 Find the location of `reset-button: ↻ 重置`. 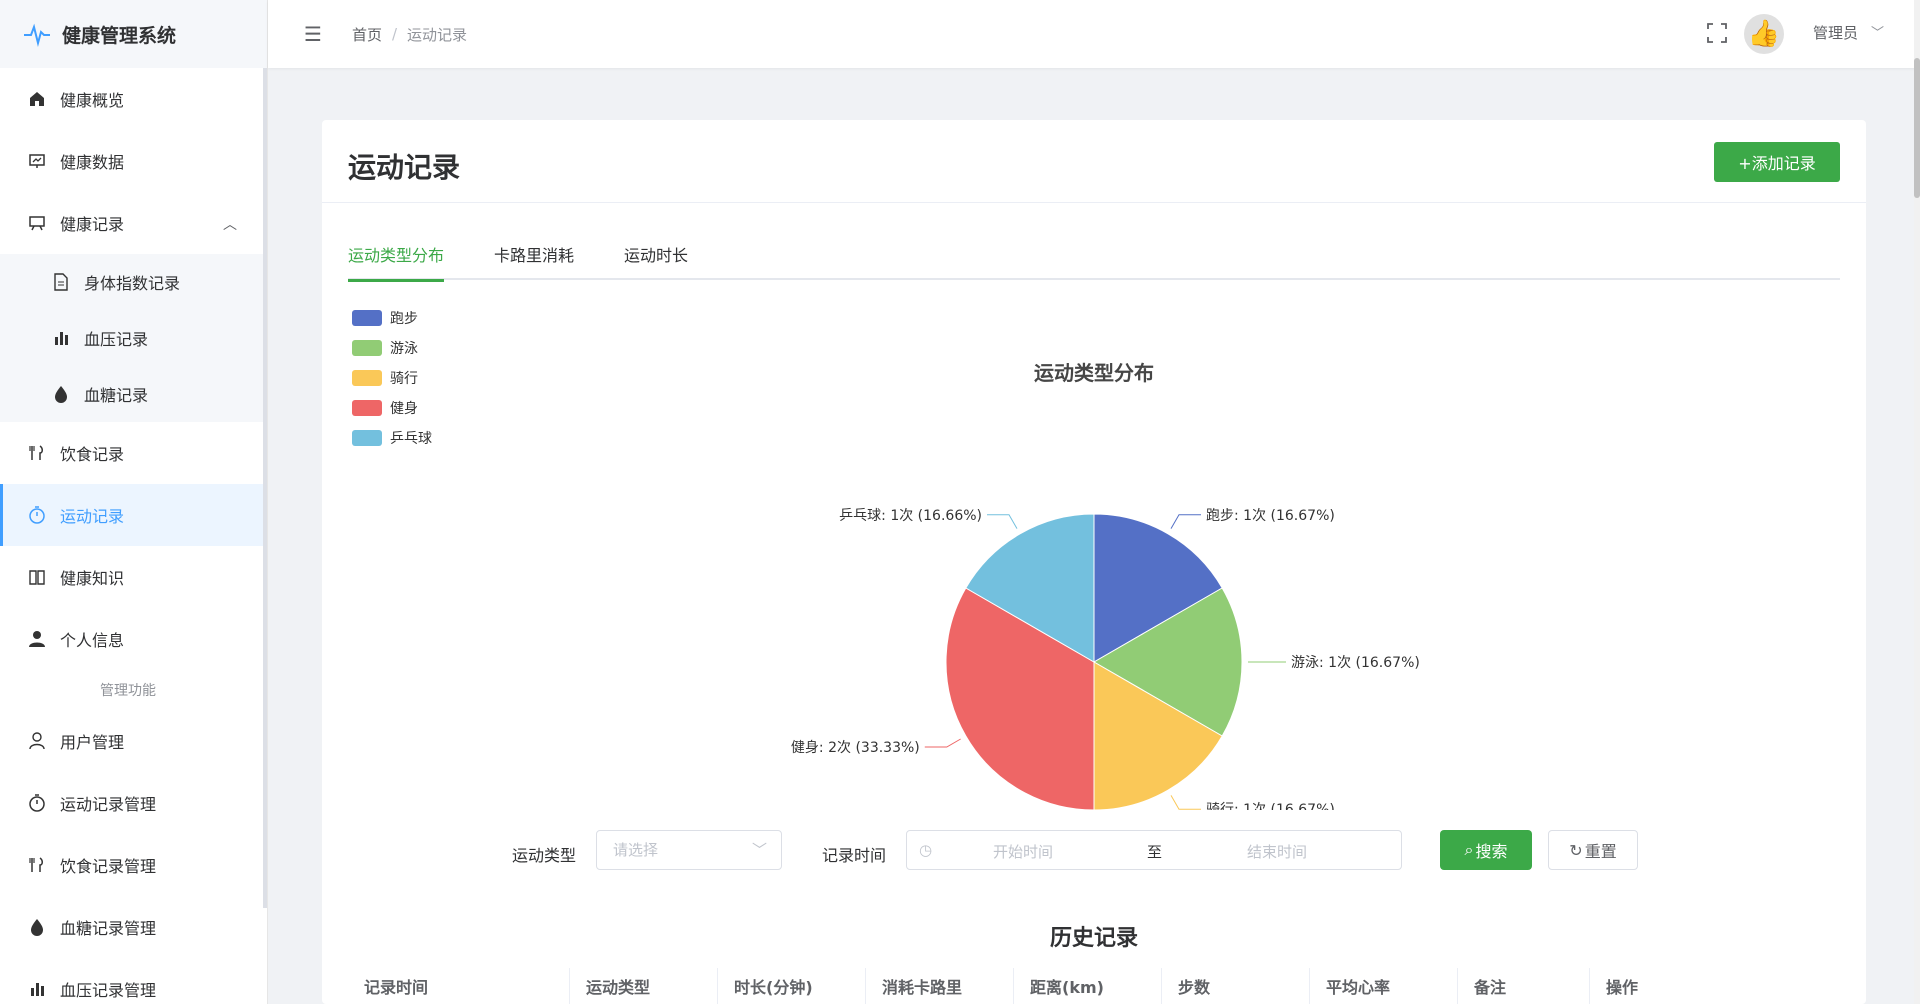

reset-button: ↻ 重置 is located at coordinates (1593, 850).